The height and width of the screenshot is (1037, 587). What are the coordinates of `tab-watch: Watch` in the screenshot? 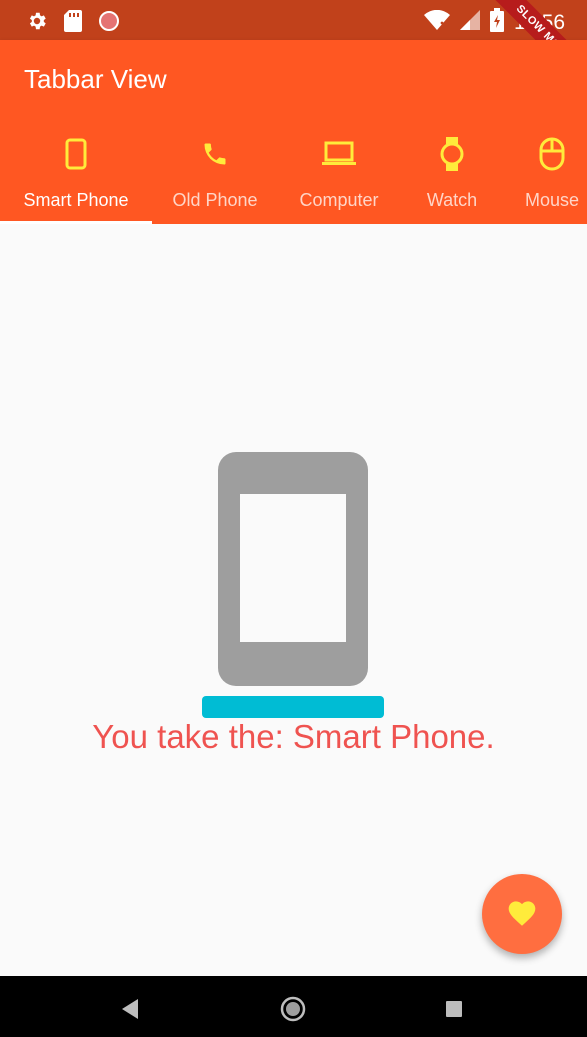 It's located at (452, 175).